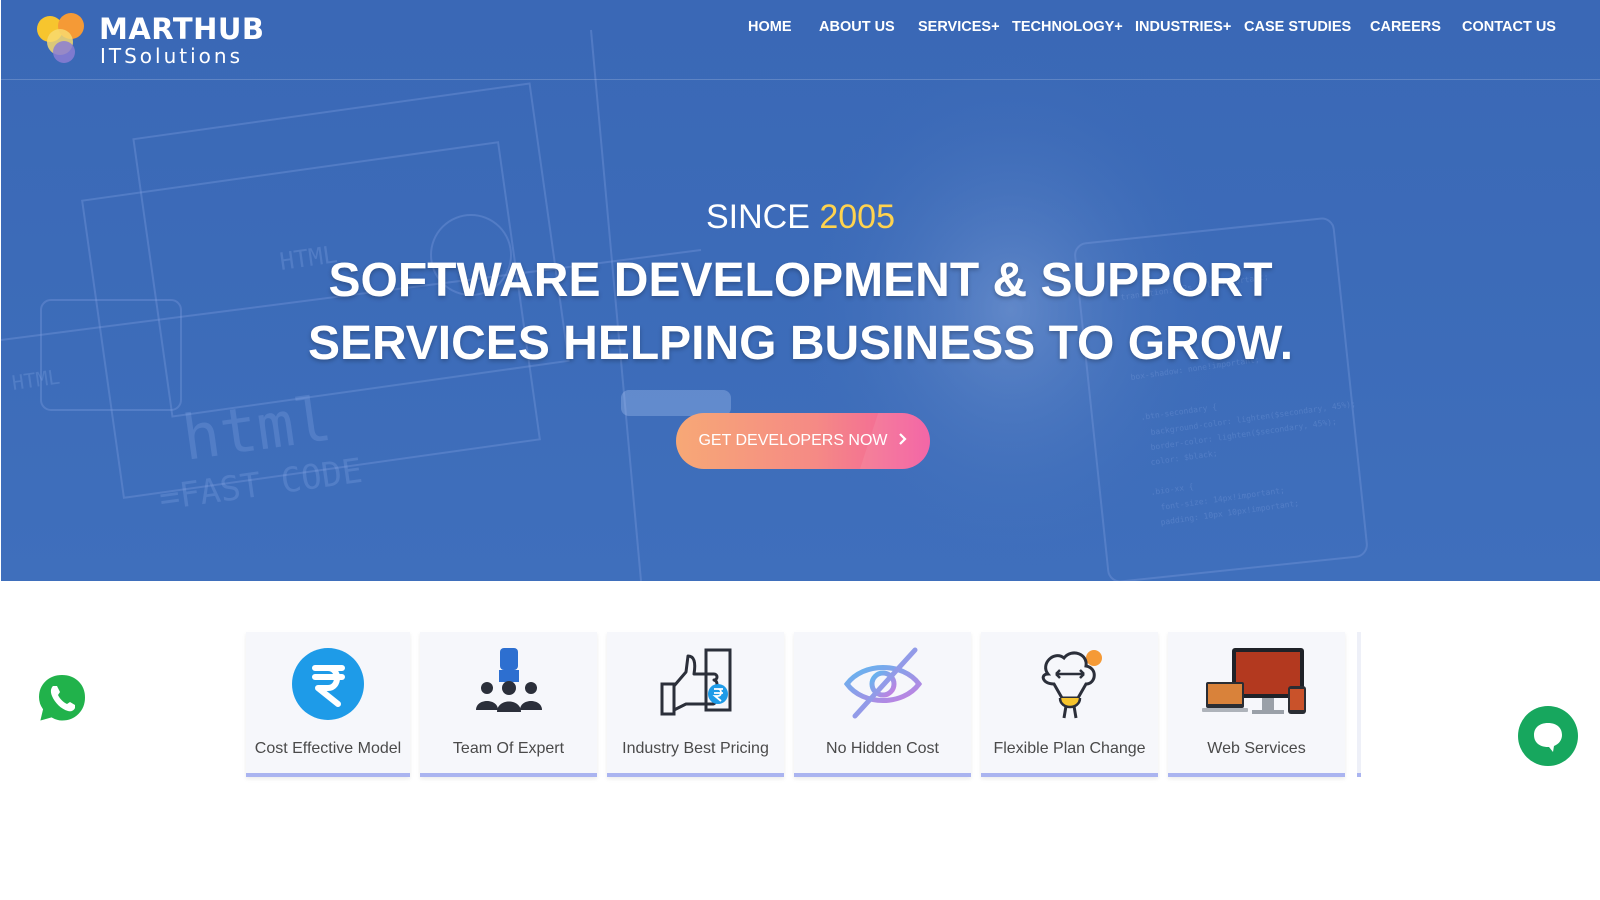 The image size is (1600, 900). I want to click on eye-off-icon, so click(882, 683).